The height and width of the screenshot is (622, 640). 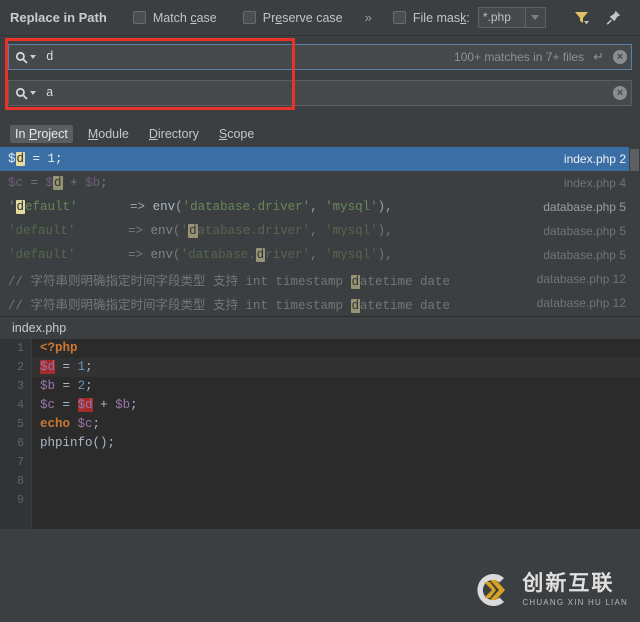 I want to click on pin-icon, so click(x=614, y=18).